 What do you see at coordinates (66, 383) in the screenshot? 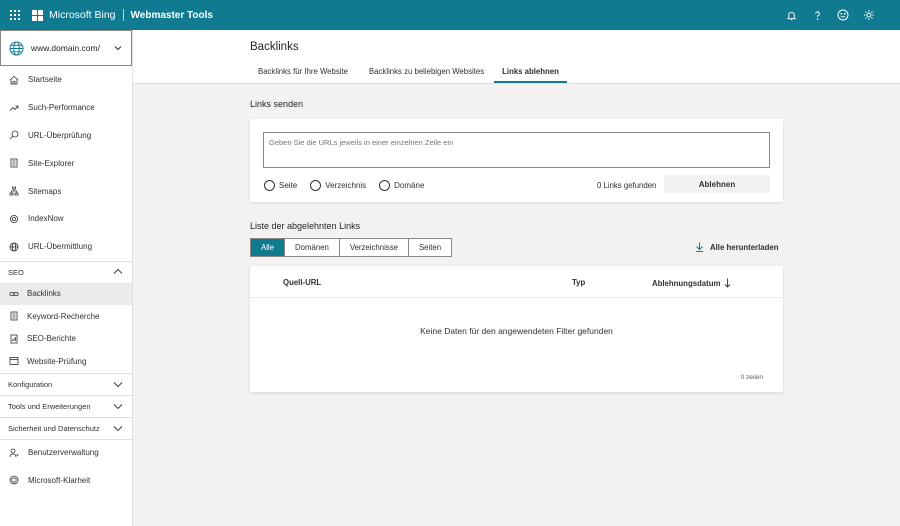
I see `sidebar-section-konfiguration: Konfiguration` at bounding box center [66, 383].